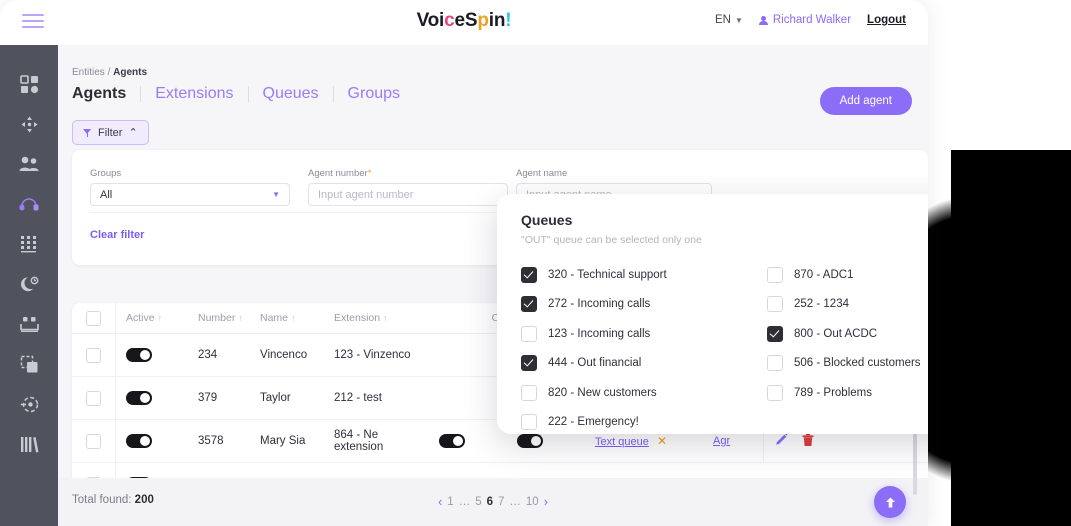 The image size is (1071, 526). What do you see at coordinates (464, 22) in the screenshot?
I see `top-header-bar: VoiceSpin! EN ▼ Richard Walker Logout` at bounding box center [464, 22].